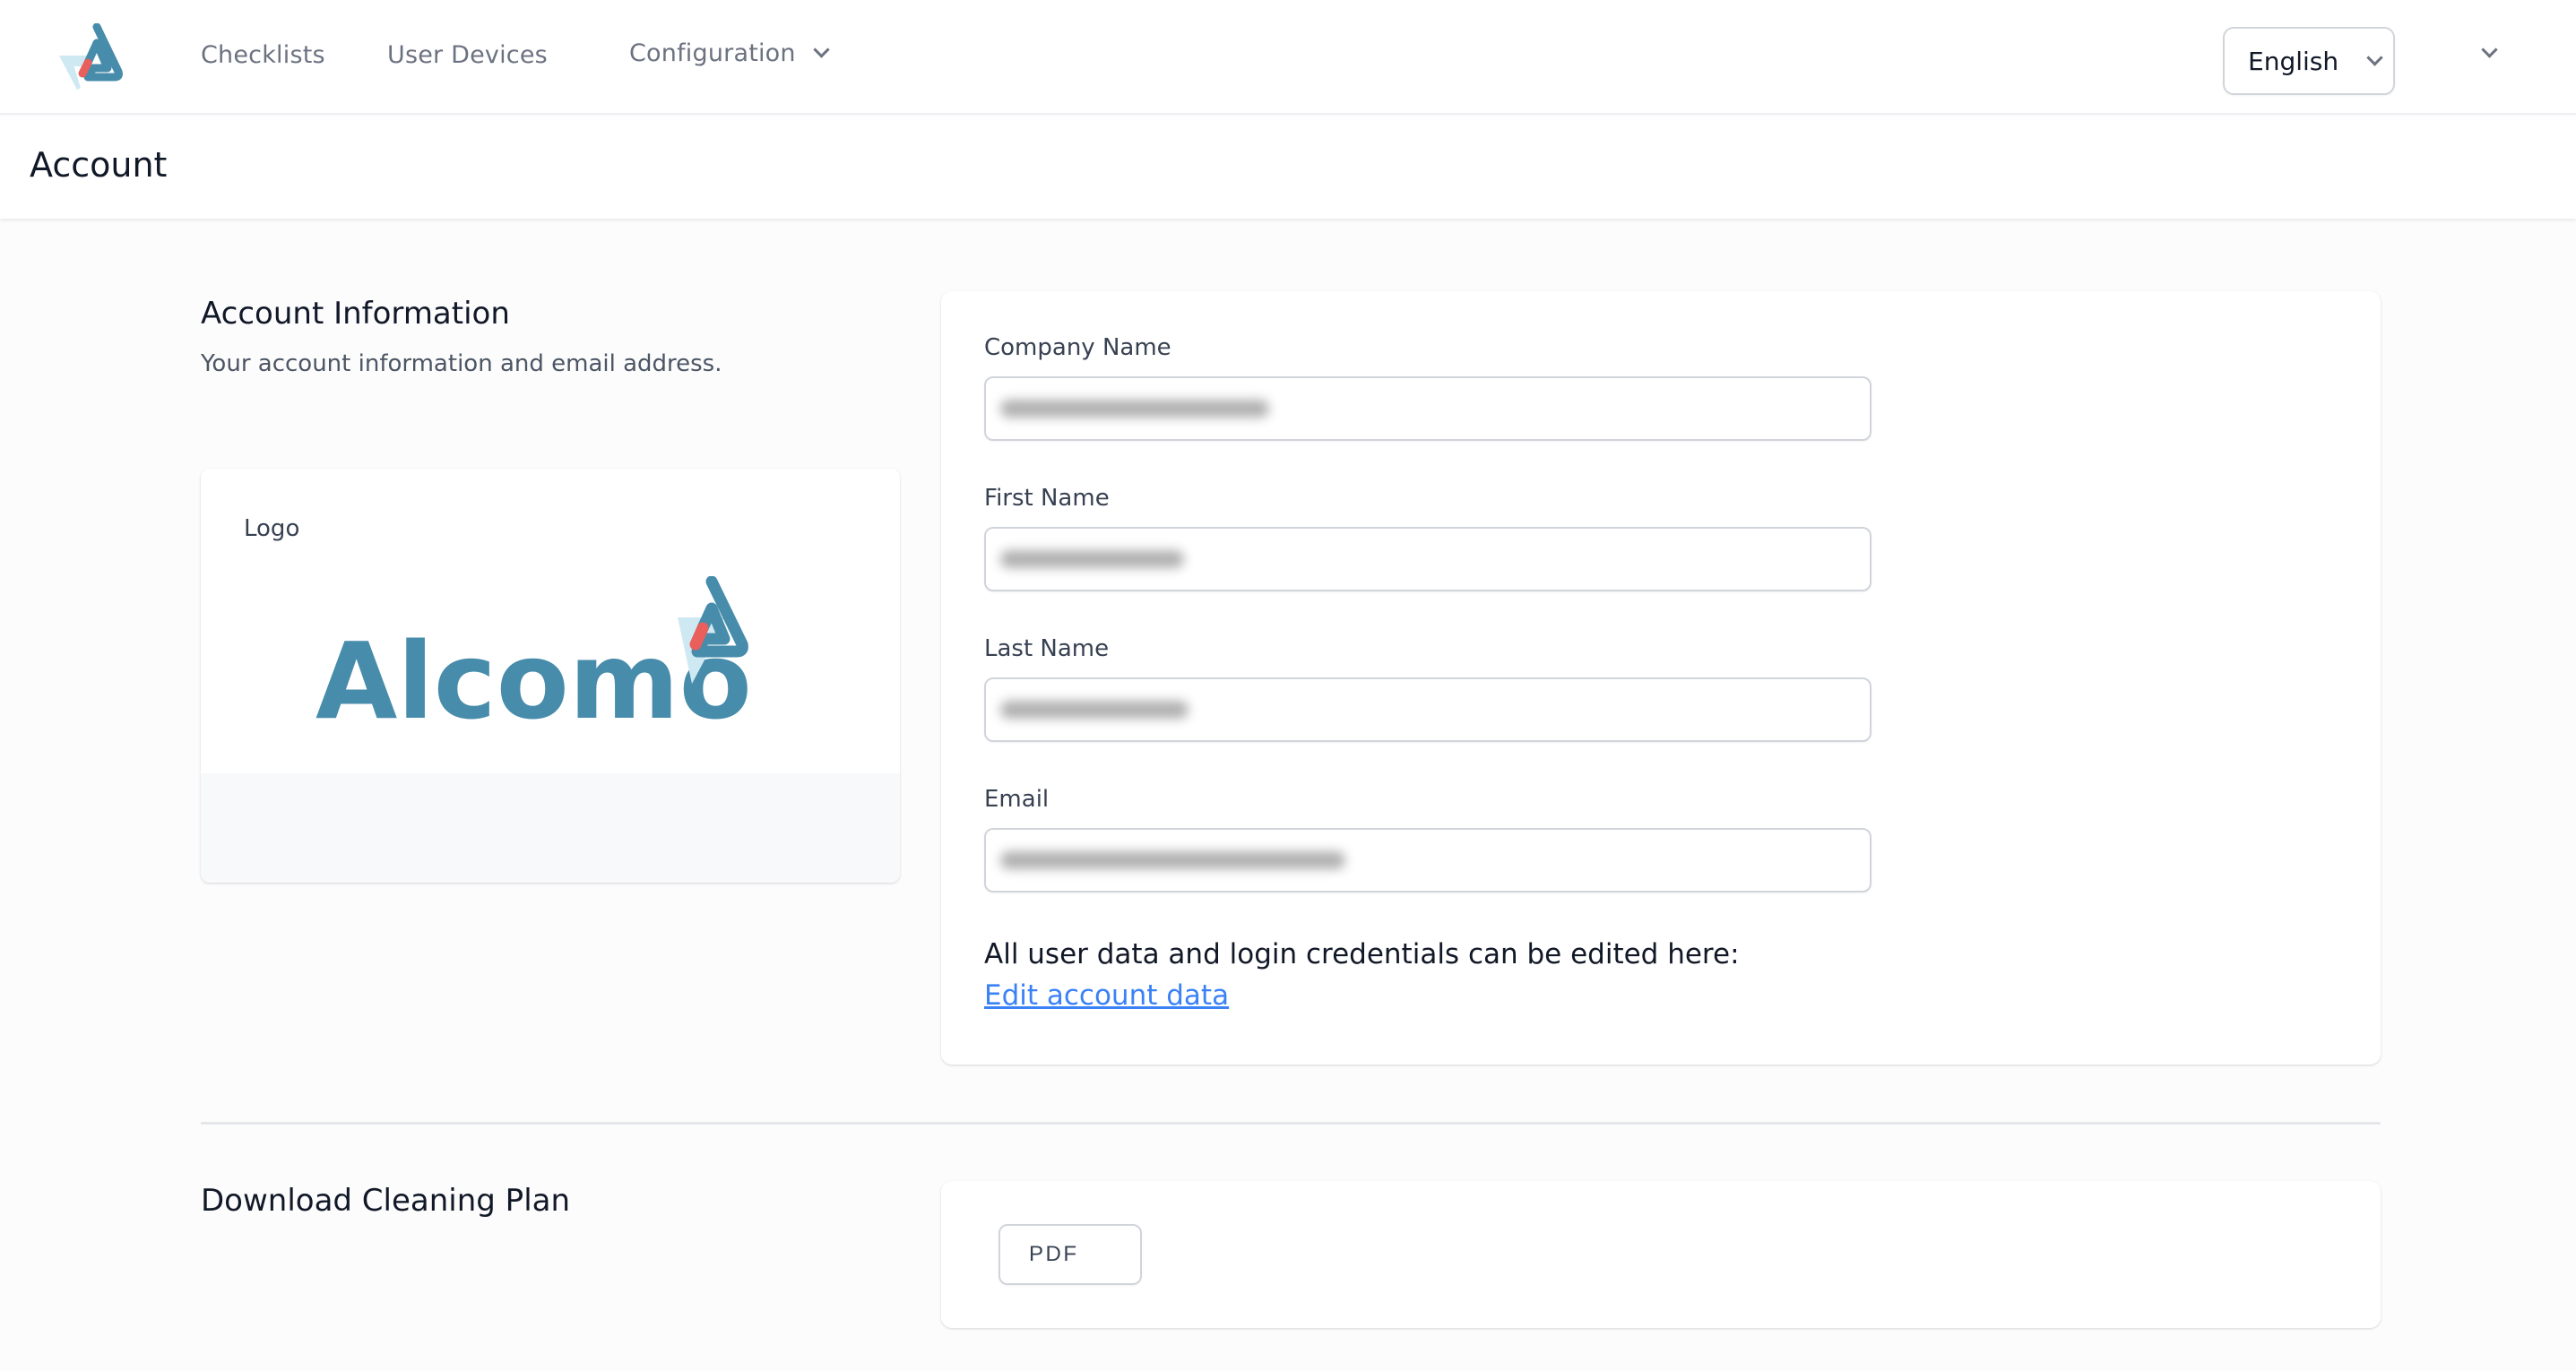 The height and width of the screenshot is (1371, 2576). Describe the element at coordinates (1661, 1254) in the screenshot. I see `download-card: PDF` at that location.